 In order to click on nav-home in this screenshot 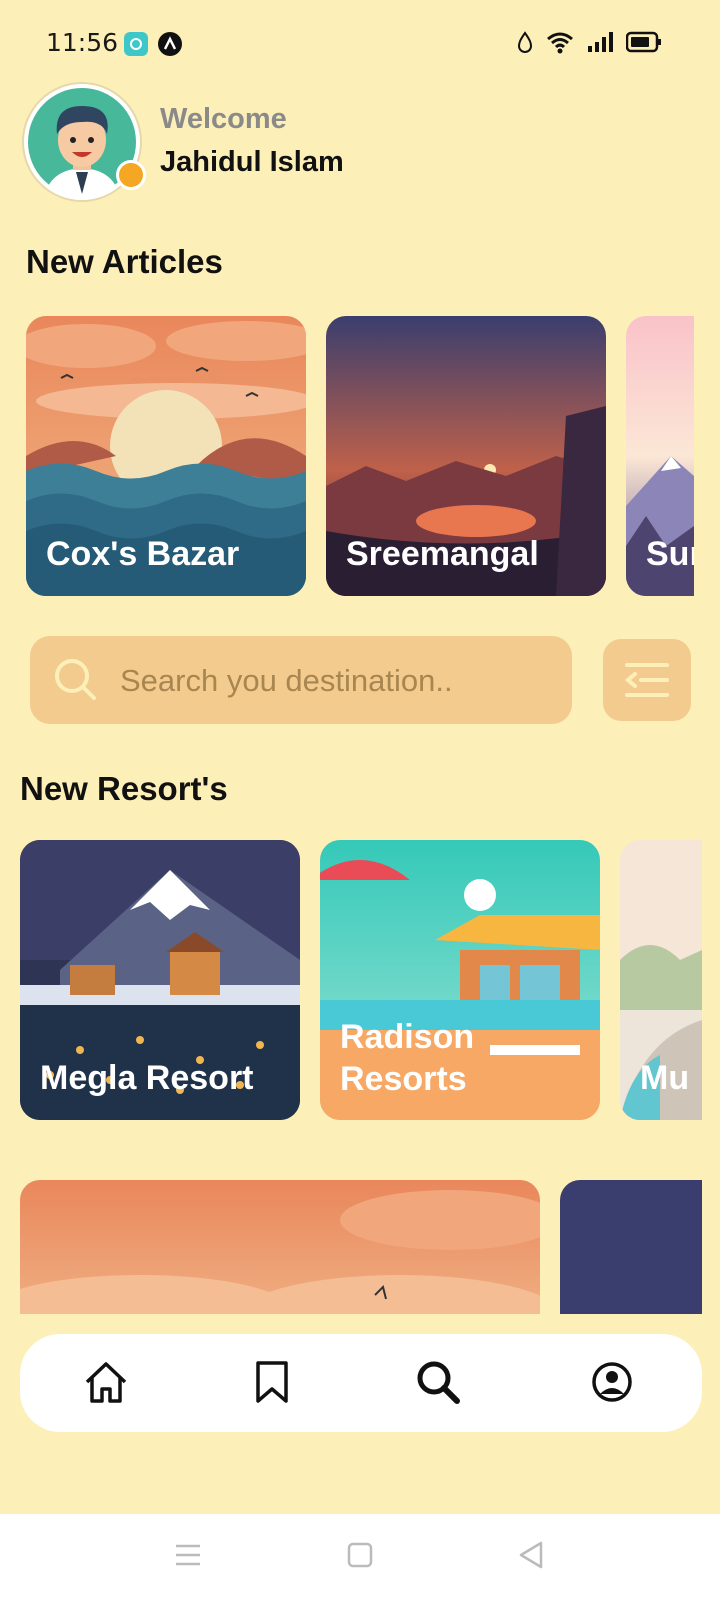, I will do `click(106, 1382)`.